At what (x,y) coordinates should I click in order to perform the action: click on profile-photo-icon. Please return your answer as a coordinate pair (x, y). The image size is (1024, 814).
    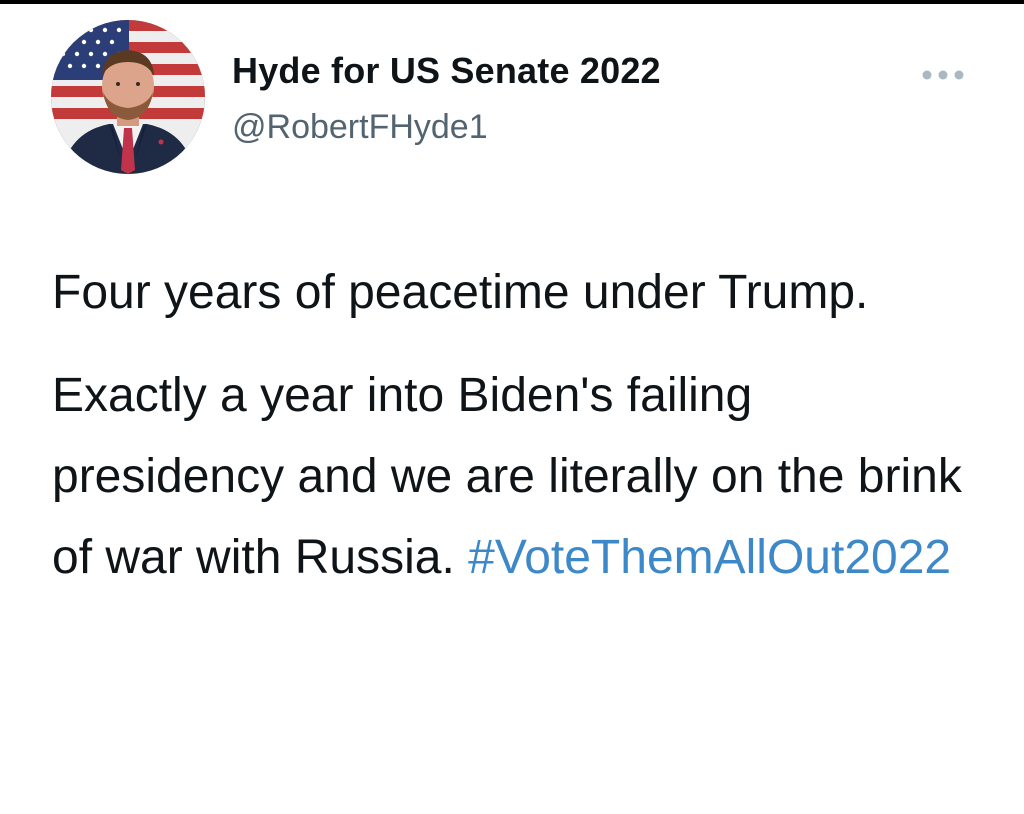
    Looking at the image, I should click on (128, 97).